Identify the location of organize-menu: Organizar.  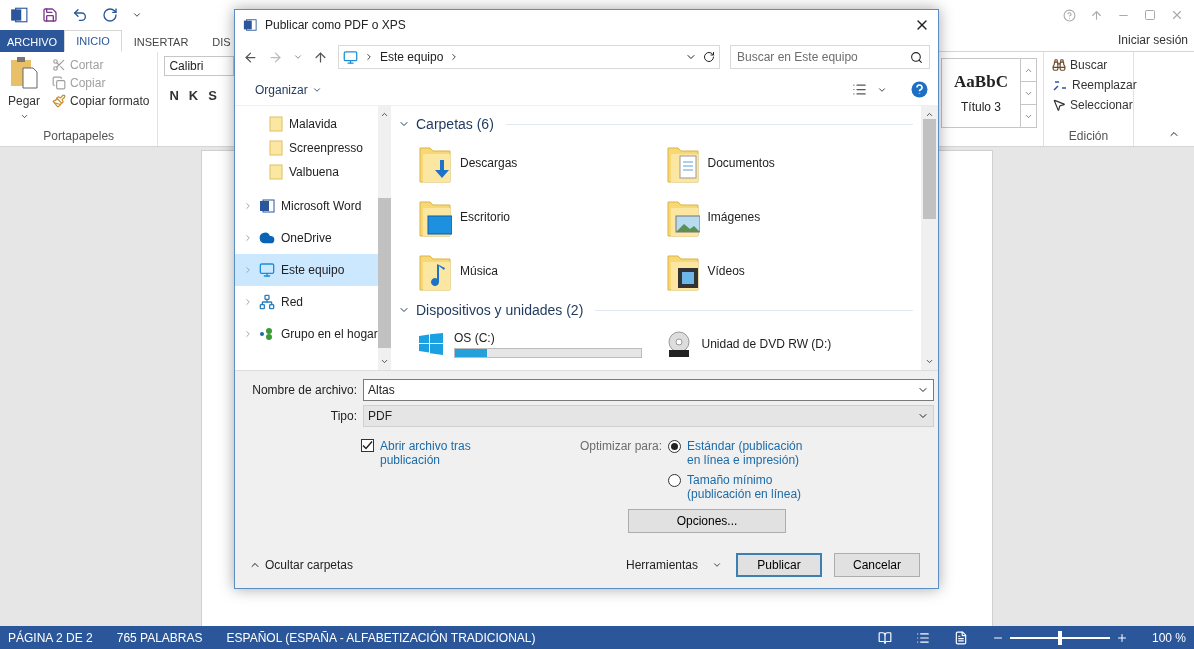
(288, 89).